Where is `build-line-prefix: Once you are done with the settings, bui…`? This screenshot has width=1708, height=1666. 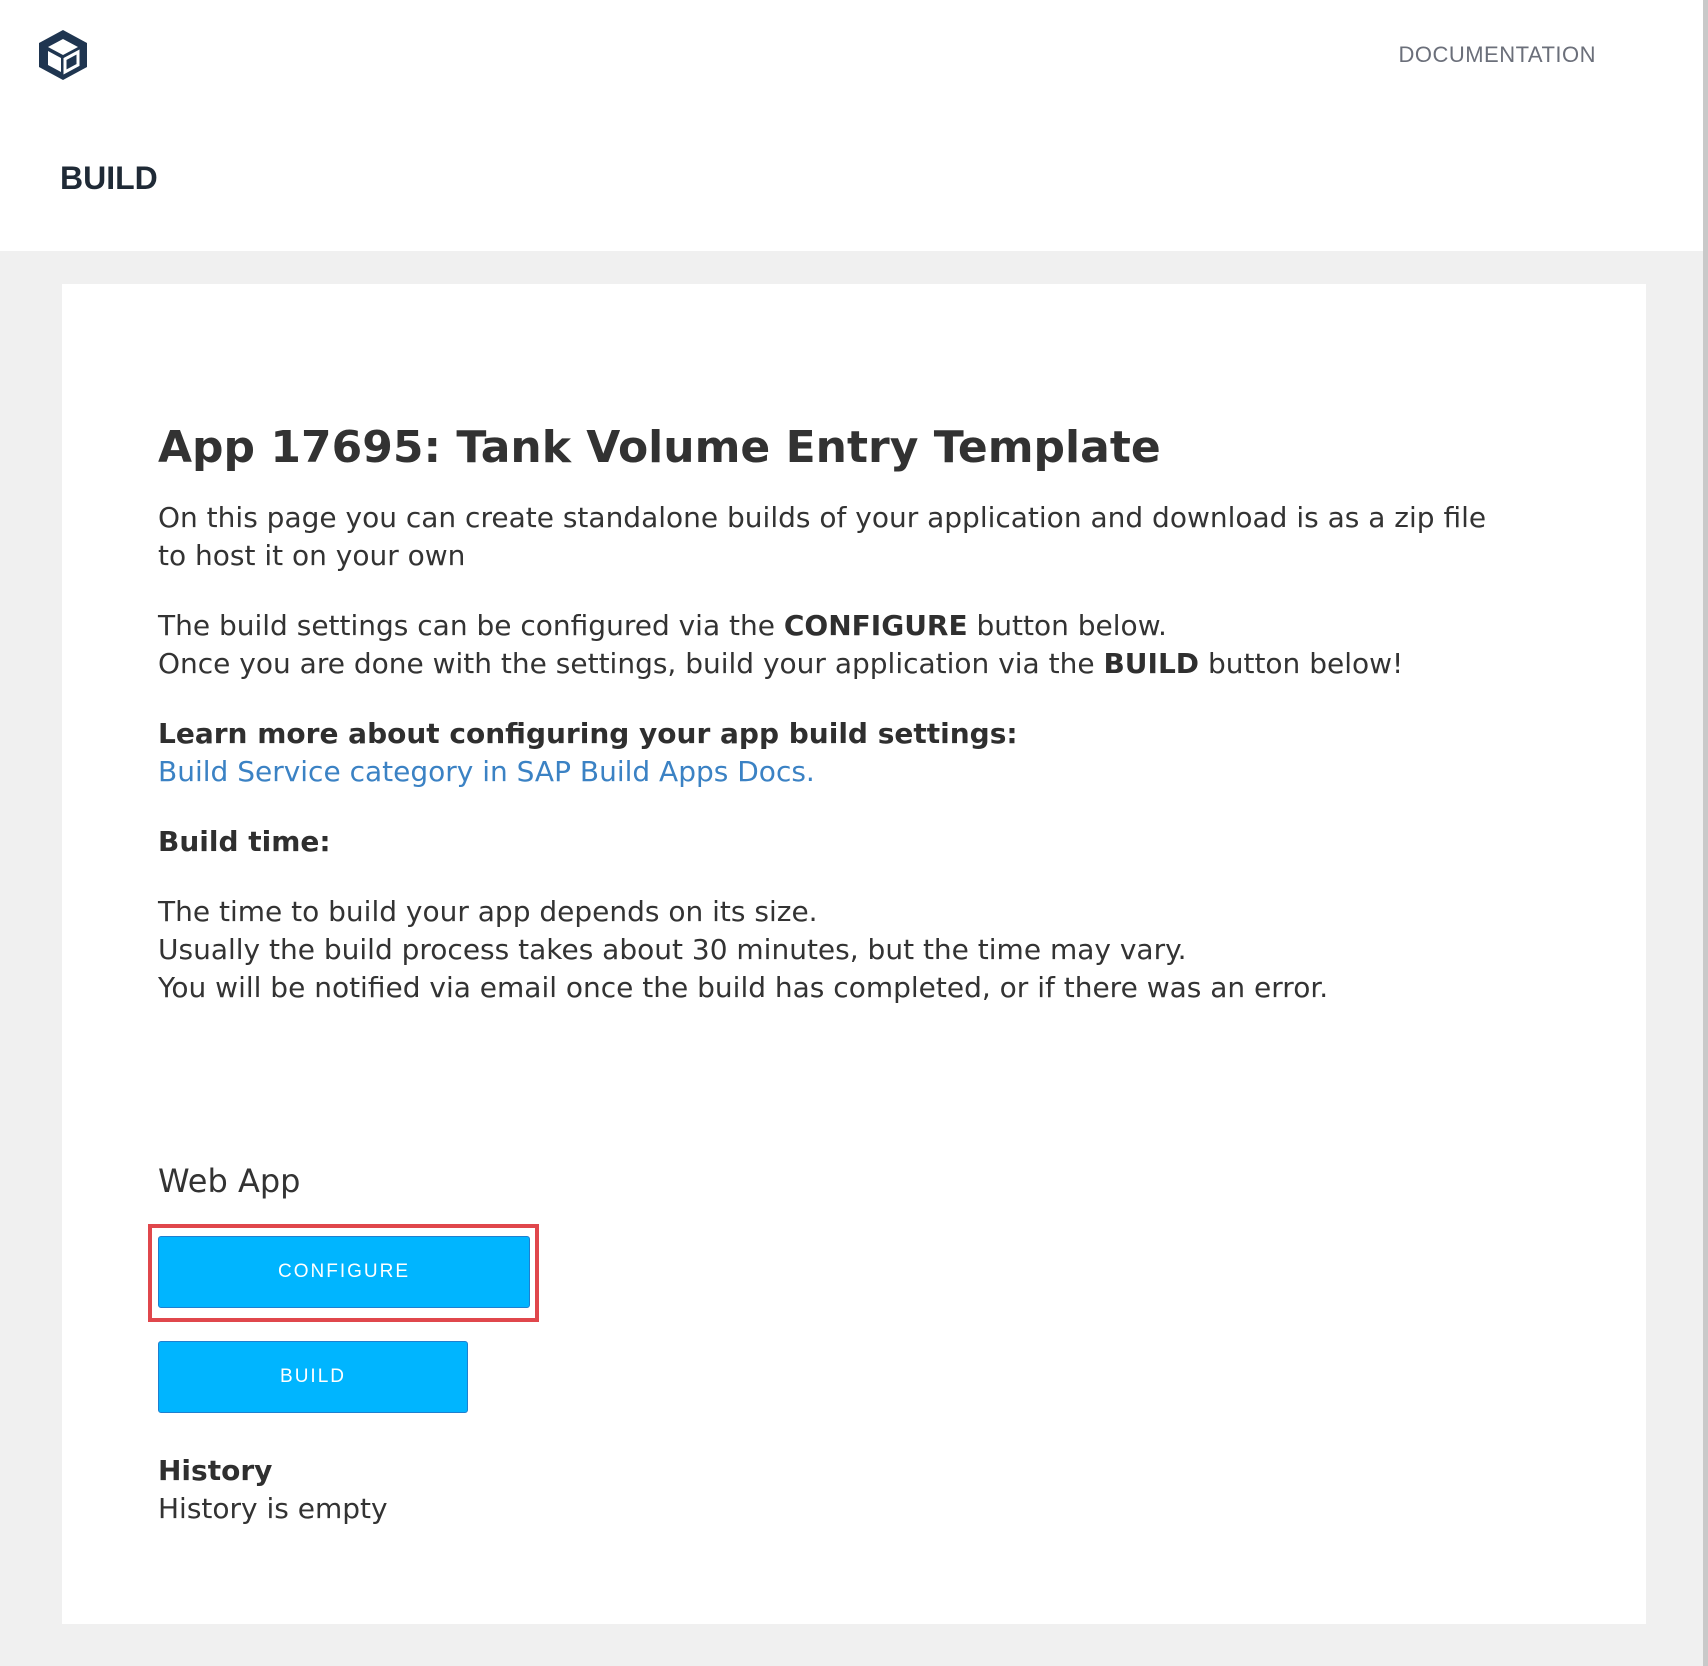
build-line-prefix: Once you are done with the settings, bui… is located at coordinates (631, 663).